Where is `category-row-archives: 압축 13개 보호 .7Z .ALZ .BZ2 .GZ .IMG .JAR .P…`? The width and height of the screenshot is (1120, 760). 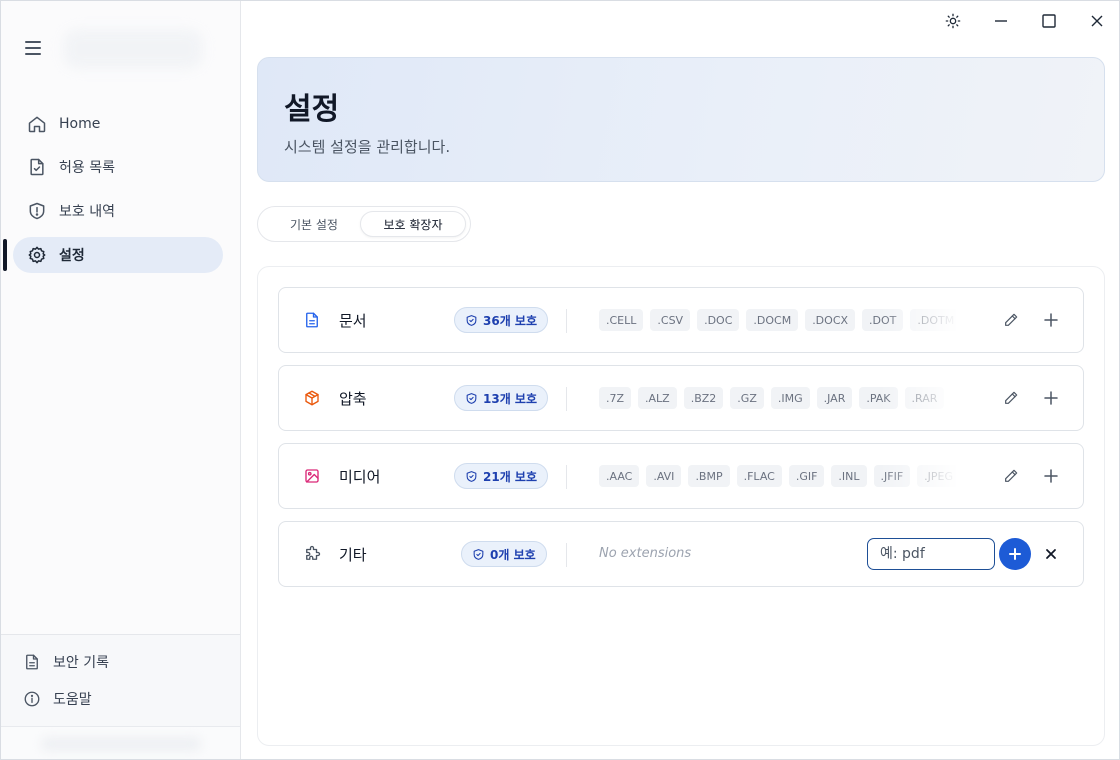
category-row-archives: 압축 13개 보호 .7Z .ALZ .BZ2 .GZ .IMG .JAR .P… is located at coordinates (681, 398).